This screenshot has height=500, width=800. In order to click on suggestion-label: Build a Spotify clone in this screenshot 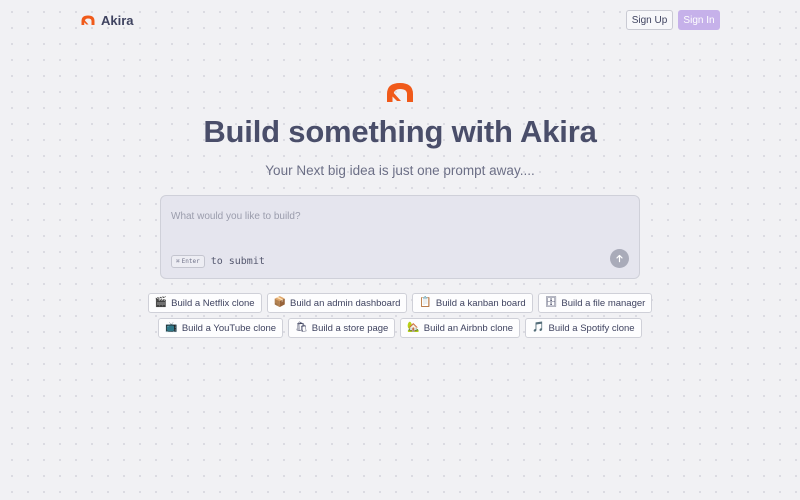, I will do `click(591, 328)`.